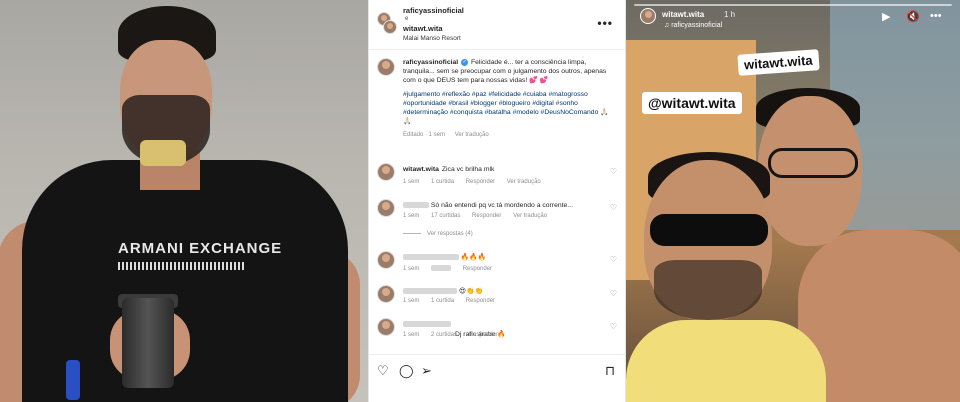 This screenshot has height=402, width=960. What do you see at coordinates (148, 343) in the screenshot?
I see `tumbler-cup` at bounding box center [148, 343].